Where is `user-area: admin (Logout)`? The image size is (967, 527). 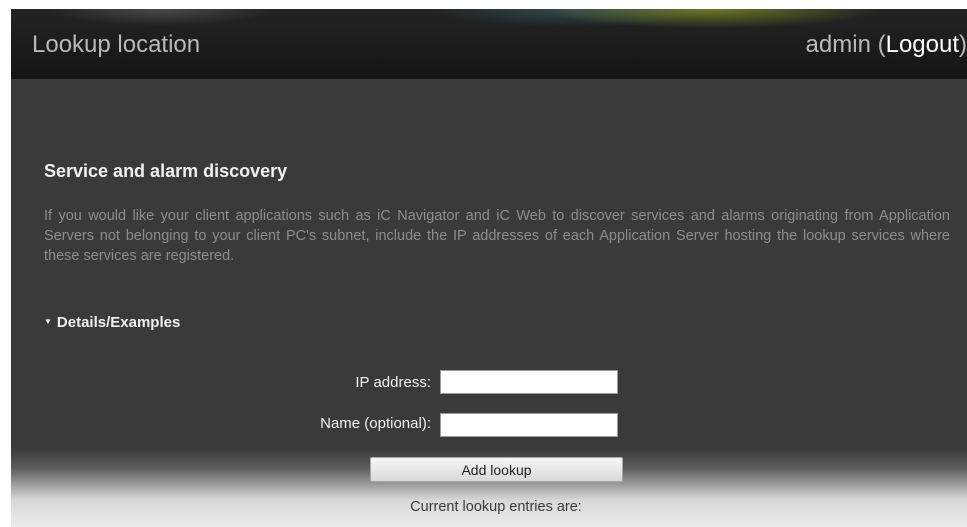 user-area: admin (Logout) is located at coordinates (886, 45).